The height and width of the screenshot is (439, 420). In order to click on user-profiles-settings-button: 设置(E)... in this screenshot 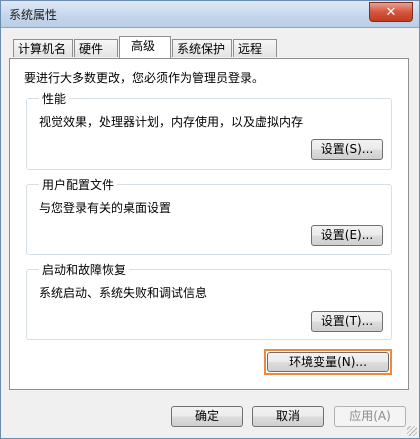, I will do `click(347, 235)`.